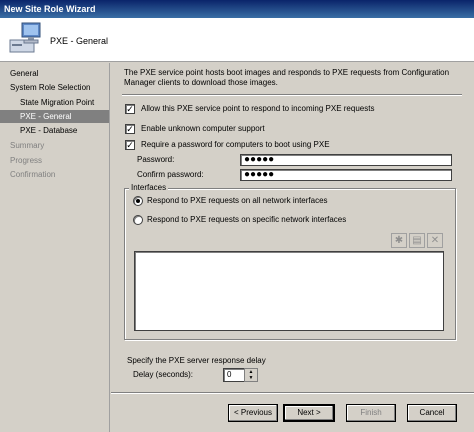 Image resolution: width=474 pixels, height=432 pixels. I want to click on delay-spinner: ▲ ▼, so click(251, 375).